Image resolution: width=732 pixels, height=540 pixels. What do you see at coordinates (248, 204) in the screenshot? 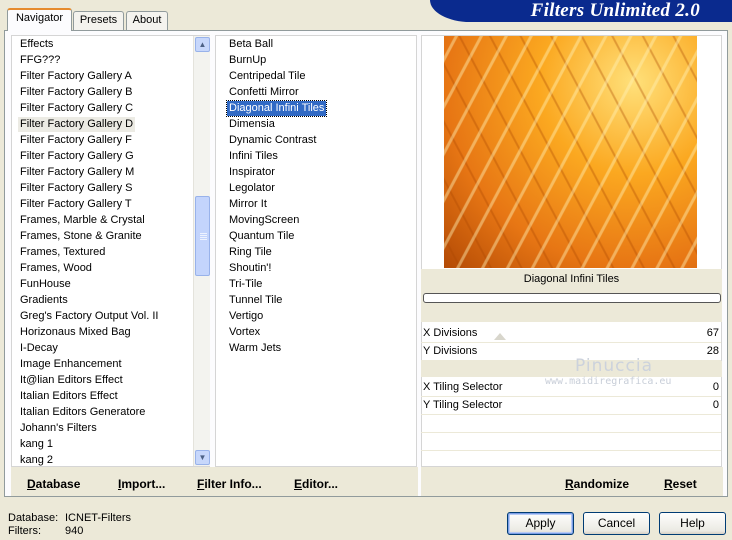
I see `filter-item: Mirror It` at bounding box center [248, 204].